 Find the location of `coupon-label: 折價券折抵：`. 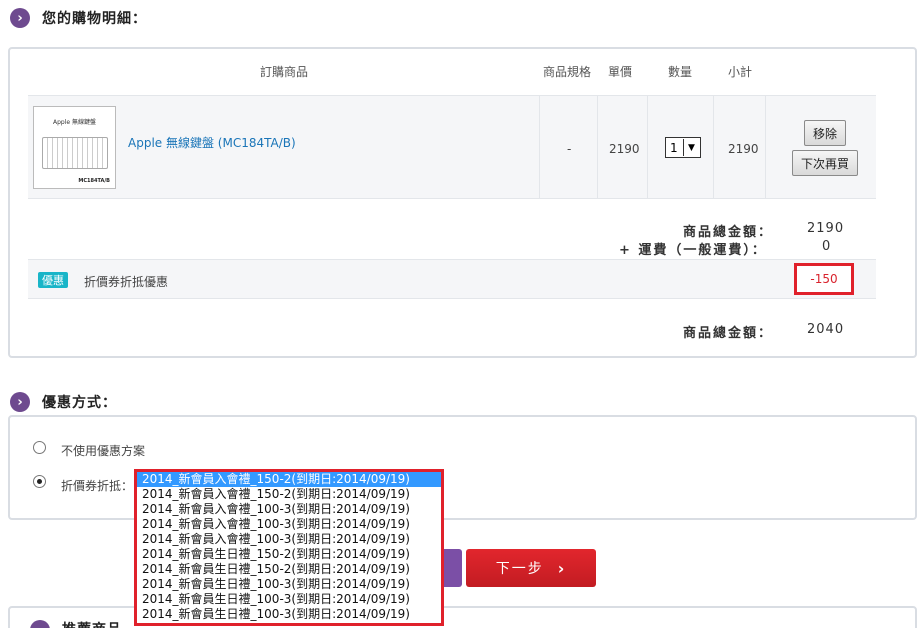

coupon-label: 折價券折抵： is located at coordinates (97, 485).